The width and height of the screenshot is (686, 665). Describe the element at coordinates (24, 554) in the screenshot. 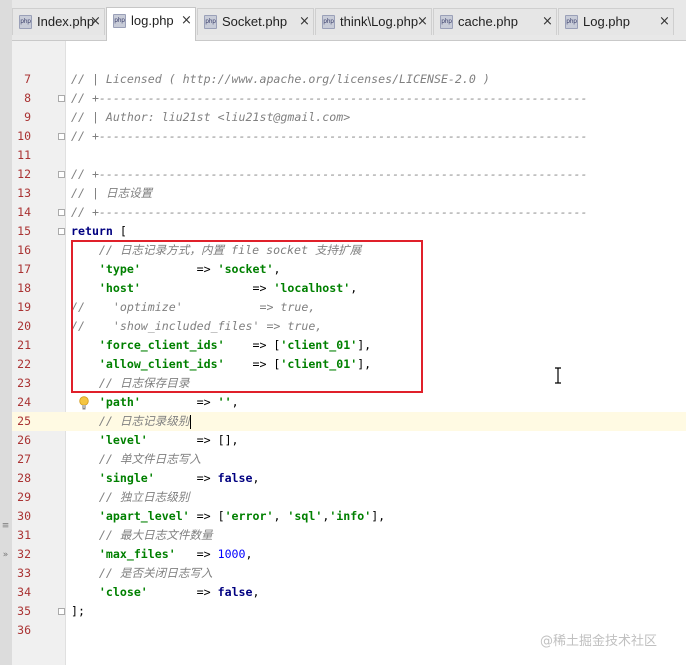

I see `line-number: 32` at that location.